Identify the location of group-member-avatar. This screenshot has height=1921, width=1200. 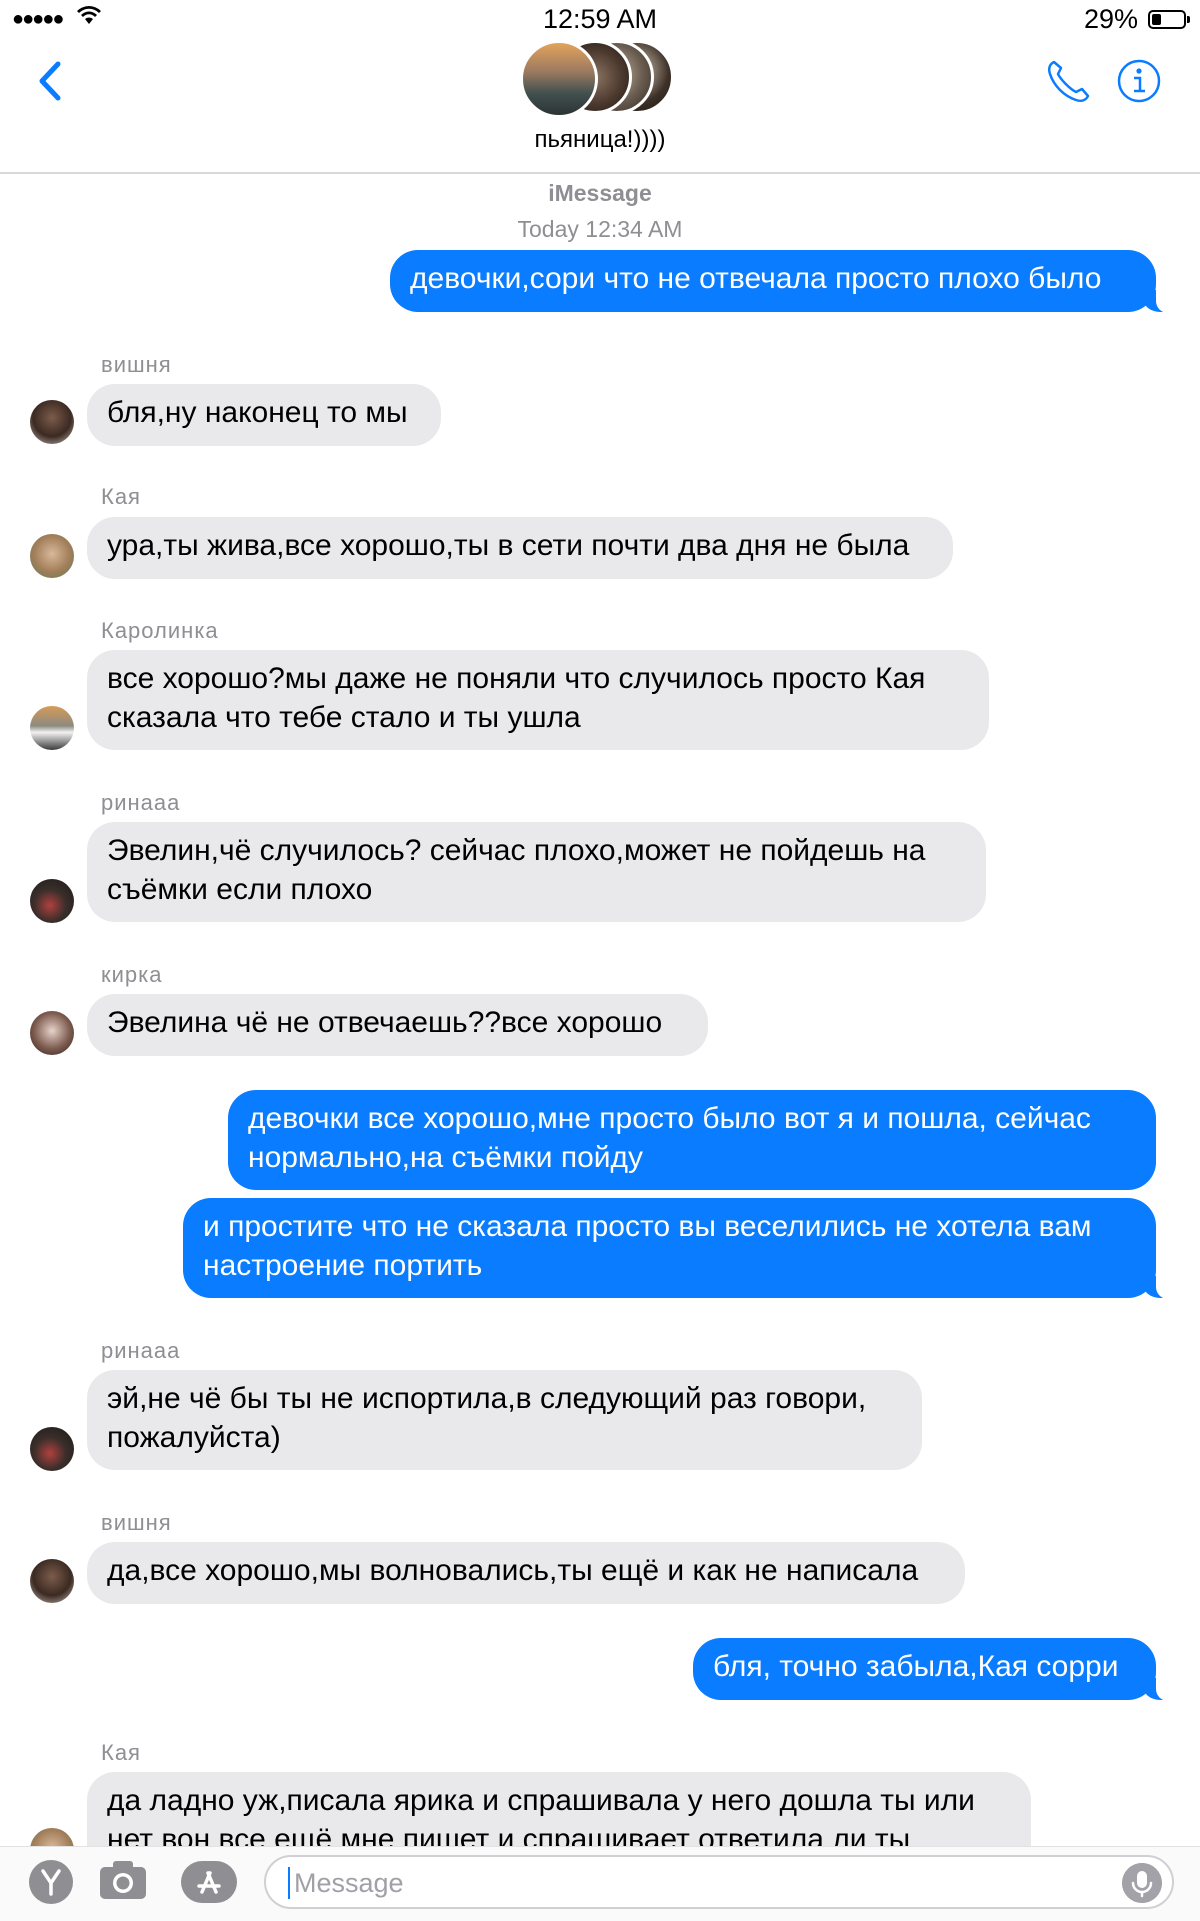
(559, 79).